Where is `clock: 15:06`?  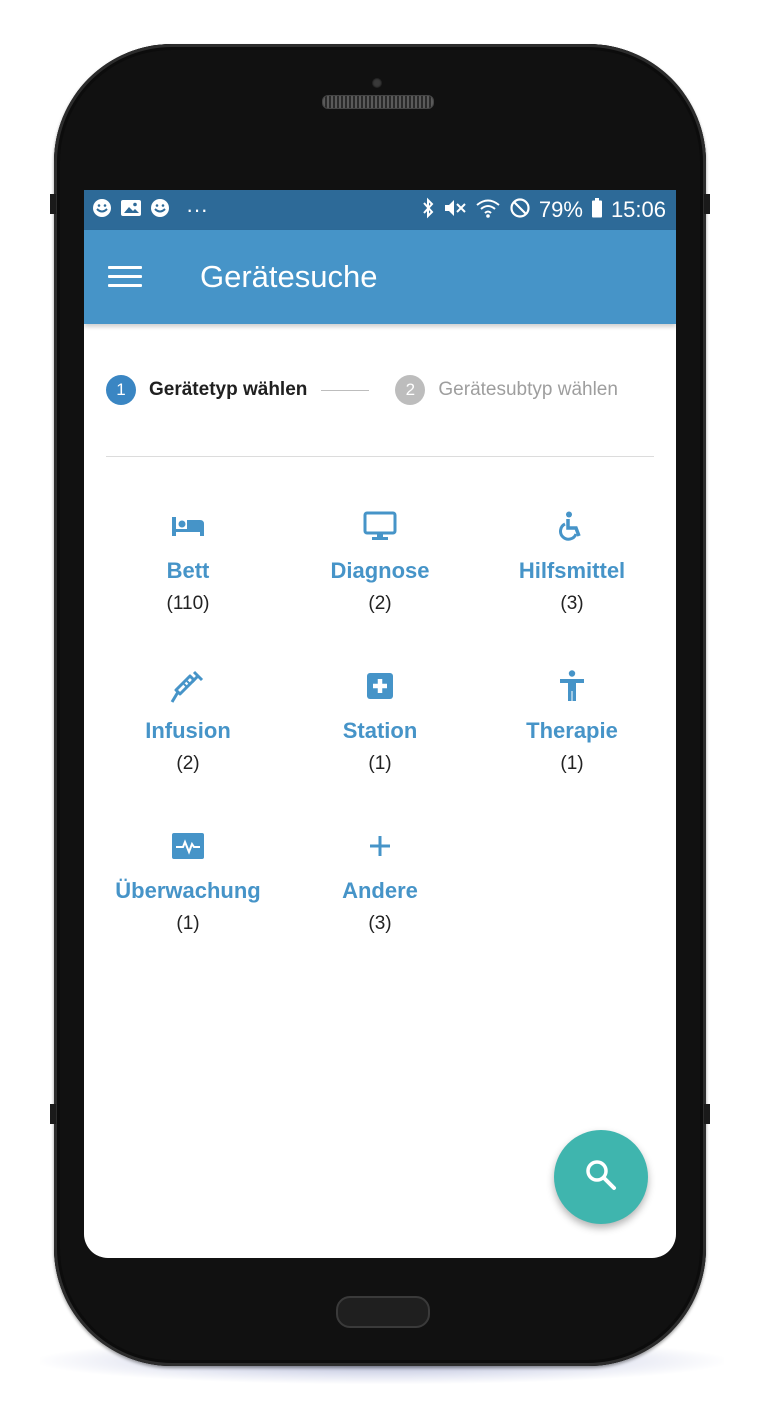
clock: 15:06 is located at coordinates (638, 209).